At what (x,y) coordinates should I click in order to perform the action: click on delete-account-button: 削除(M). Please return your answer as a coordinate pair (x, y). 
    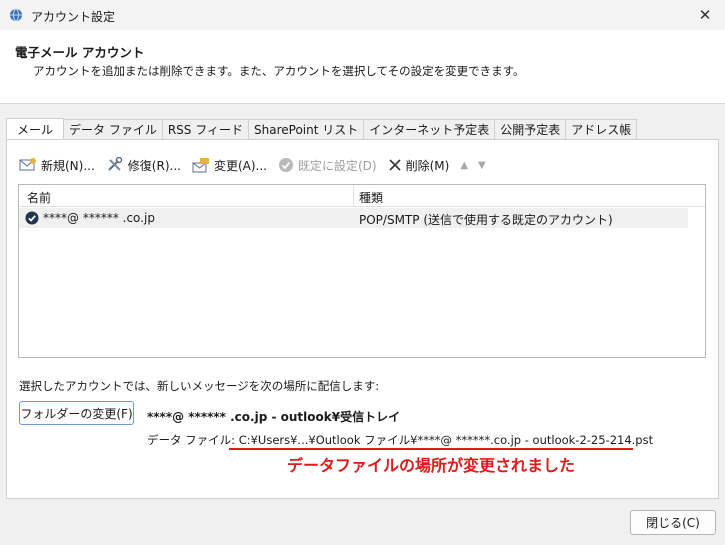
    Looking at the image, I should click on (419, 165).